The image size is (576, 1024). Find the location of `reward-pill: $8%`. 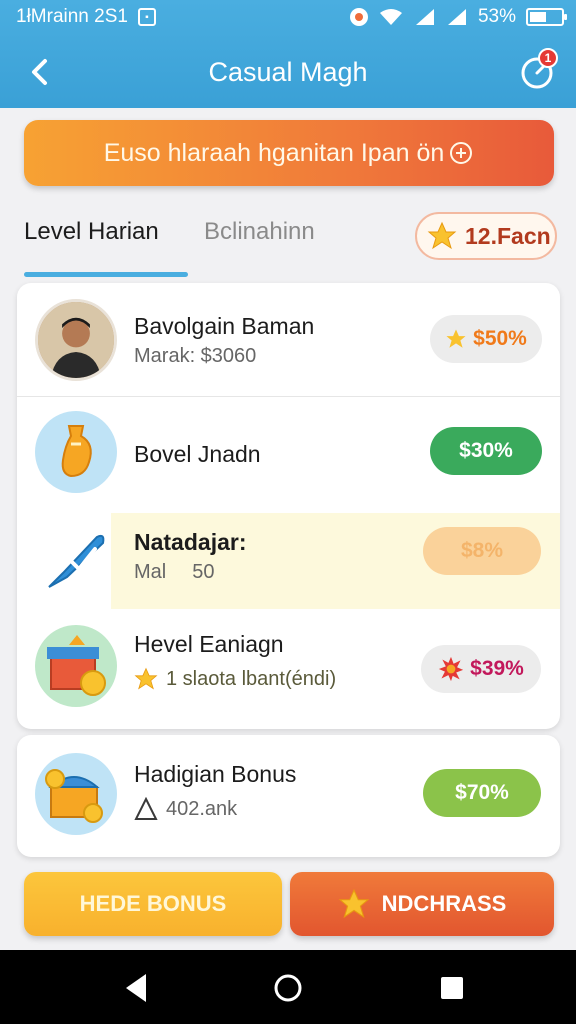

reward-pill: $8% is located at coordinates (482, 551).